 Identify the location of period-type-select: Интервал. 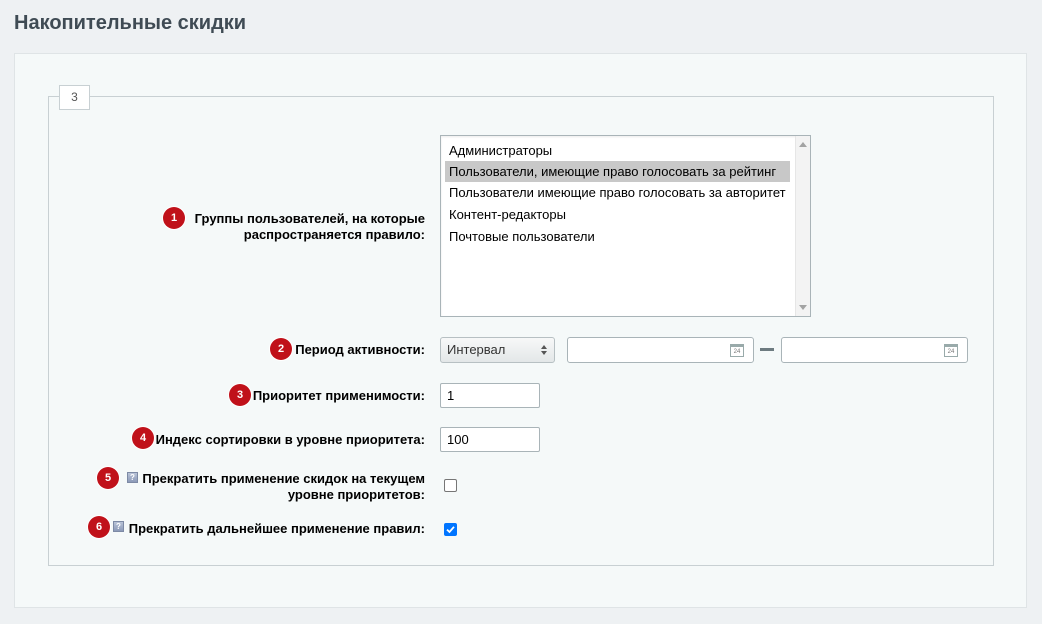
(497, 350).